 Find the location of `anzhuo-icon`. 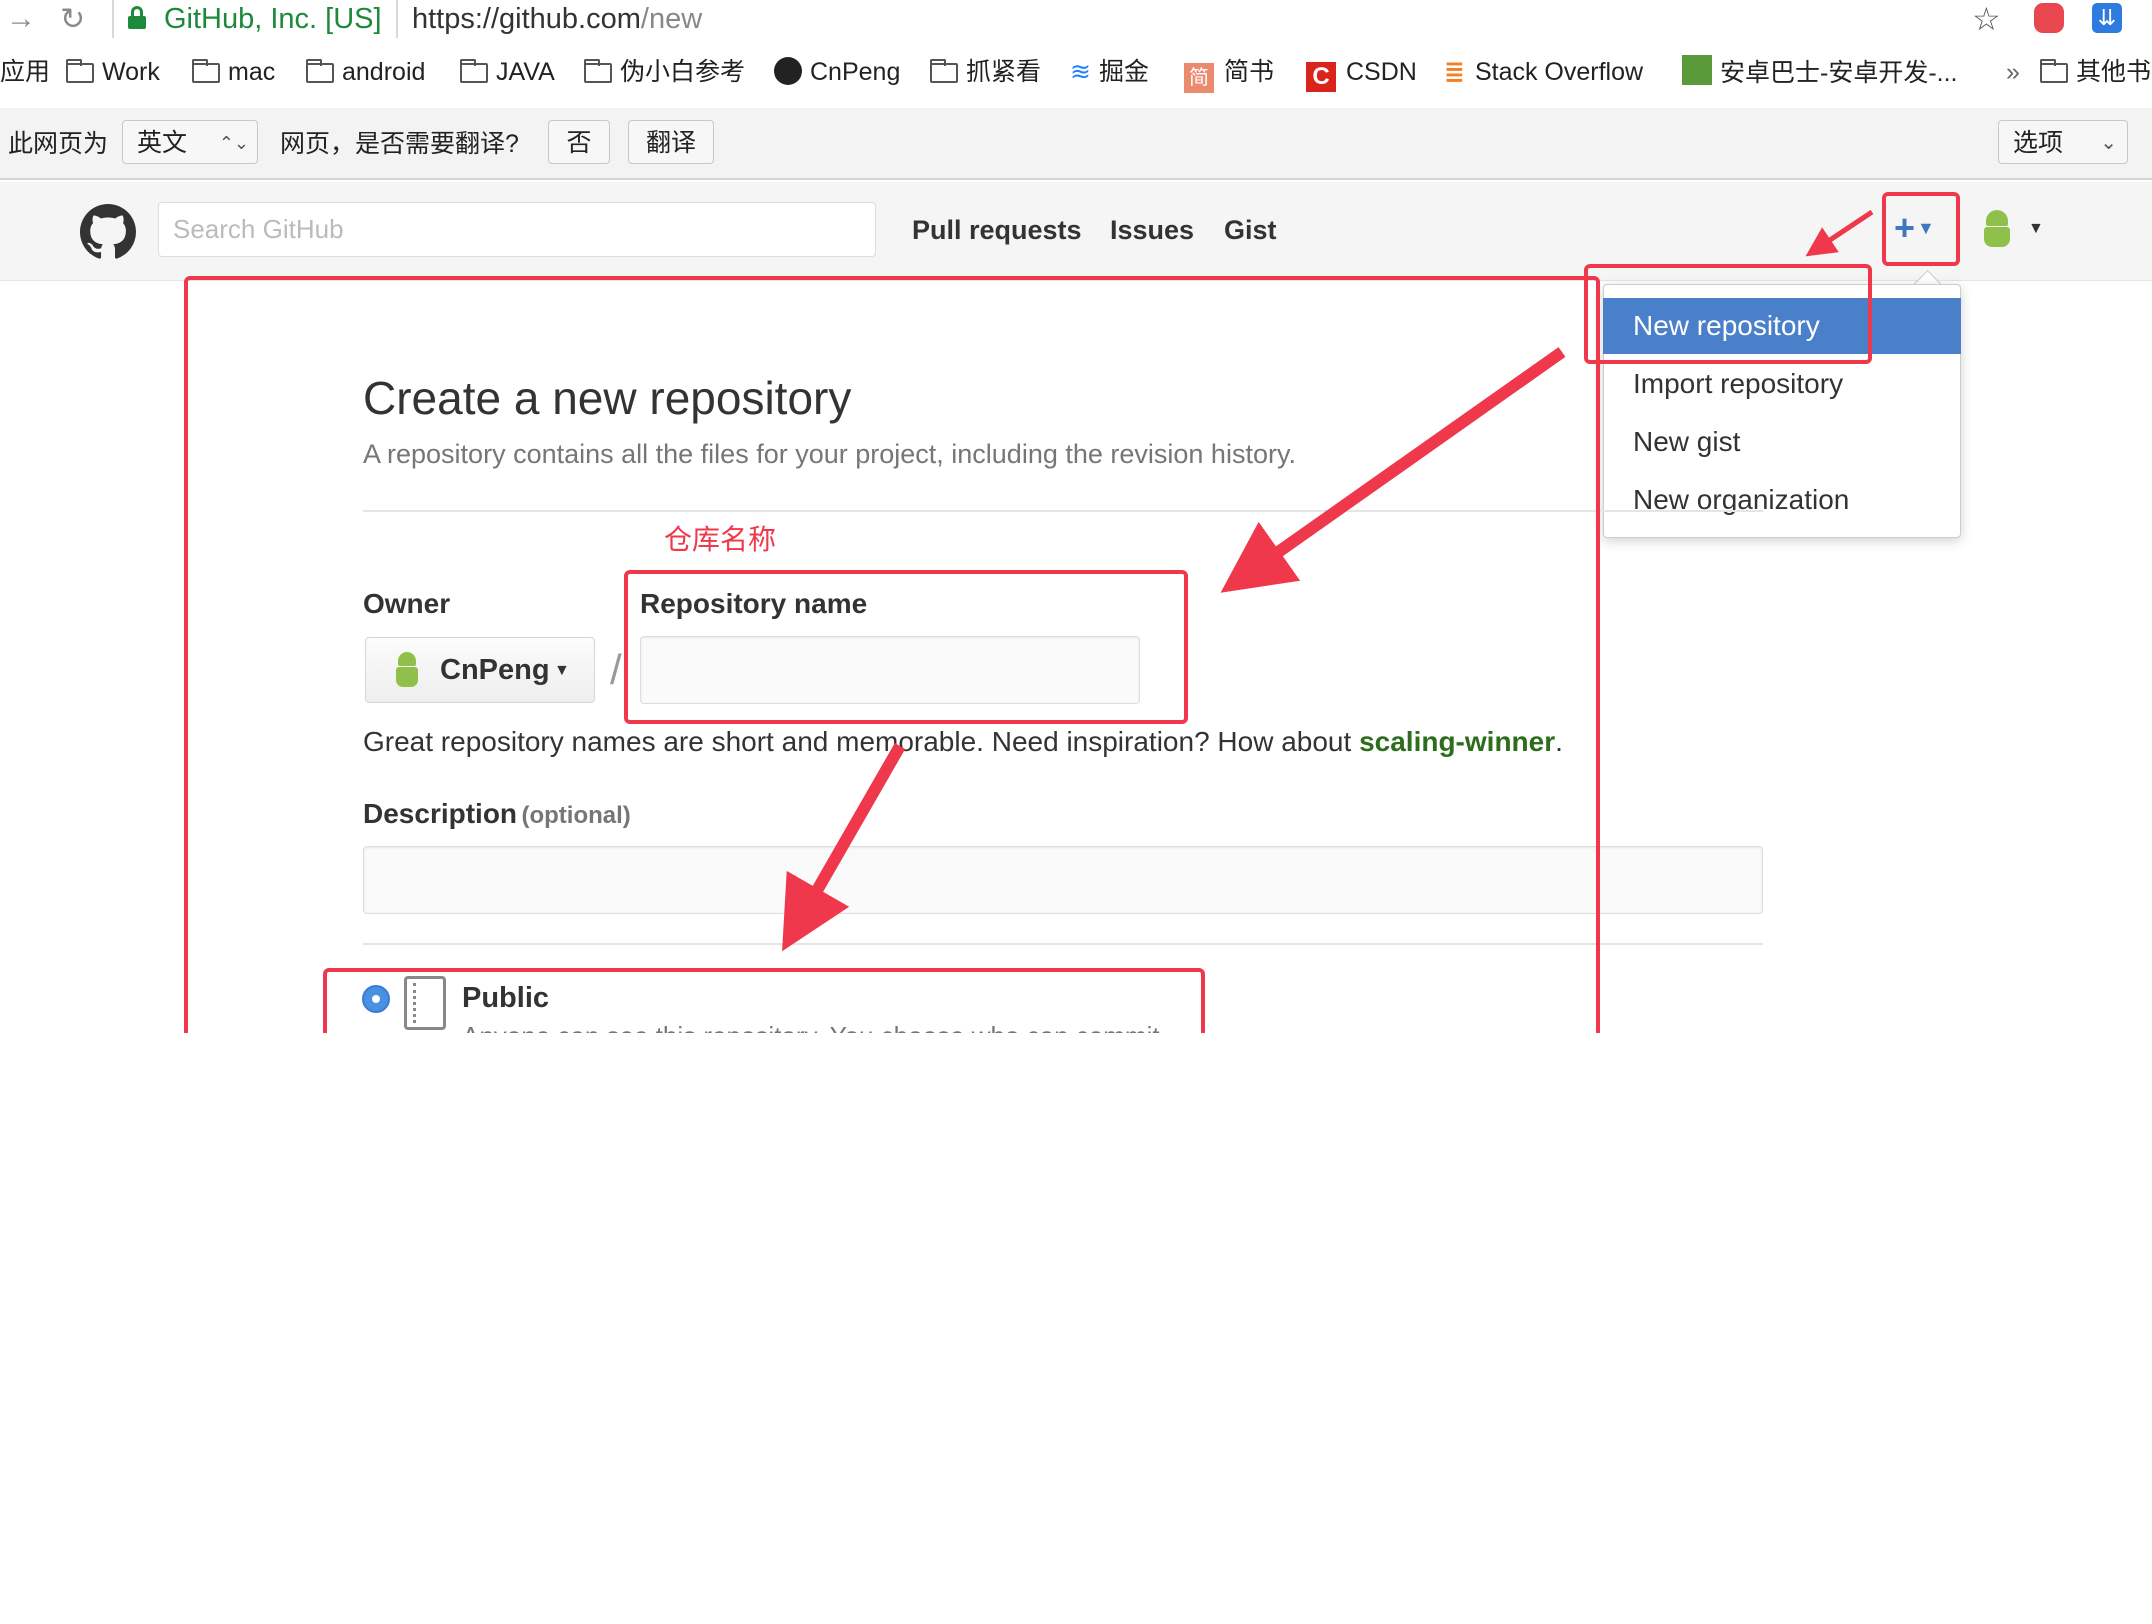

anzhuo-icon is located at coordinates (1697, 70).